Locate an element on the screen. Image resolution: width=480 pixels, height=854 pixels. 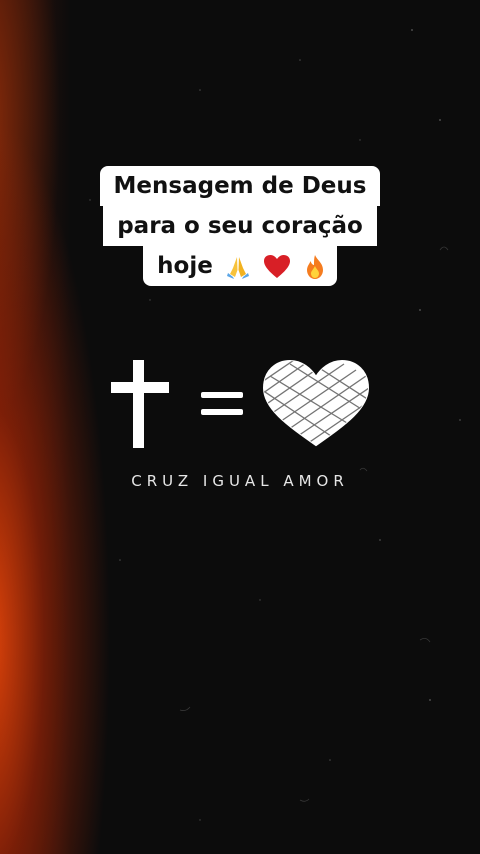
caption-line-3: hoje is located at coordinates (240, 266).